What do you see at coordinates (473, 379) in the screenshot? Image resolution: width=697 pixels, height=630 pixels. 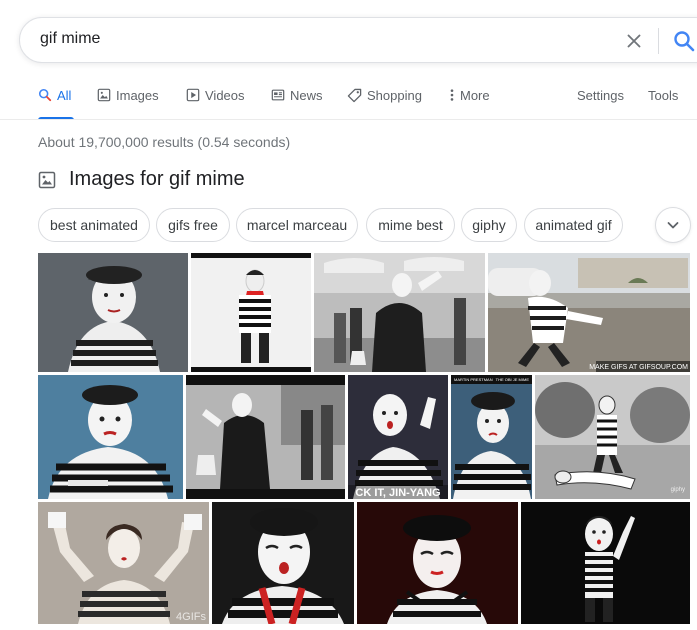 I see `meme-caption-left: MARTIN PRESTMAN` at bounding box center [473, 379].